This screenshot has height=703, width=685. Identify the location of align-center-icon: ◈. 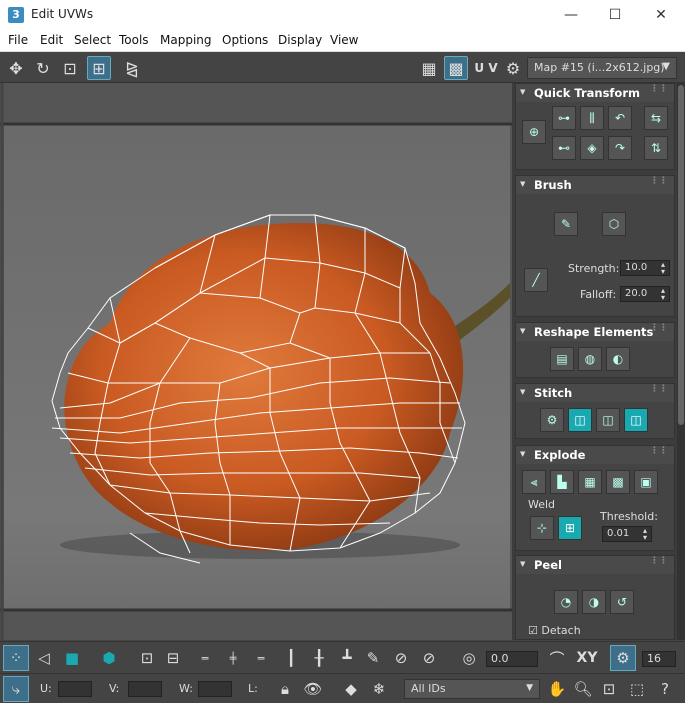
(592, 148).